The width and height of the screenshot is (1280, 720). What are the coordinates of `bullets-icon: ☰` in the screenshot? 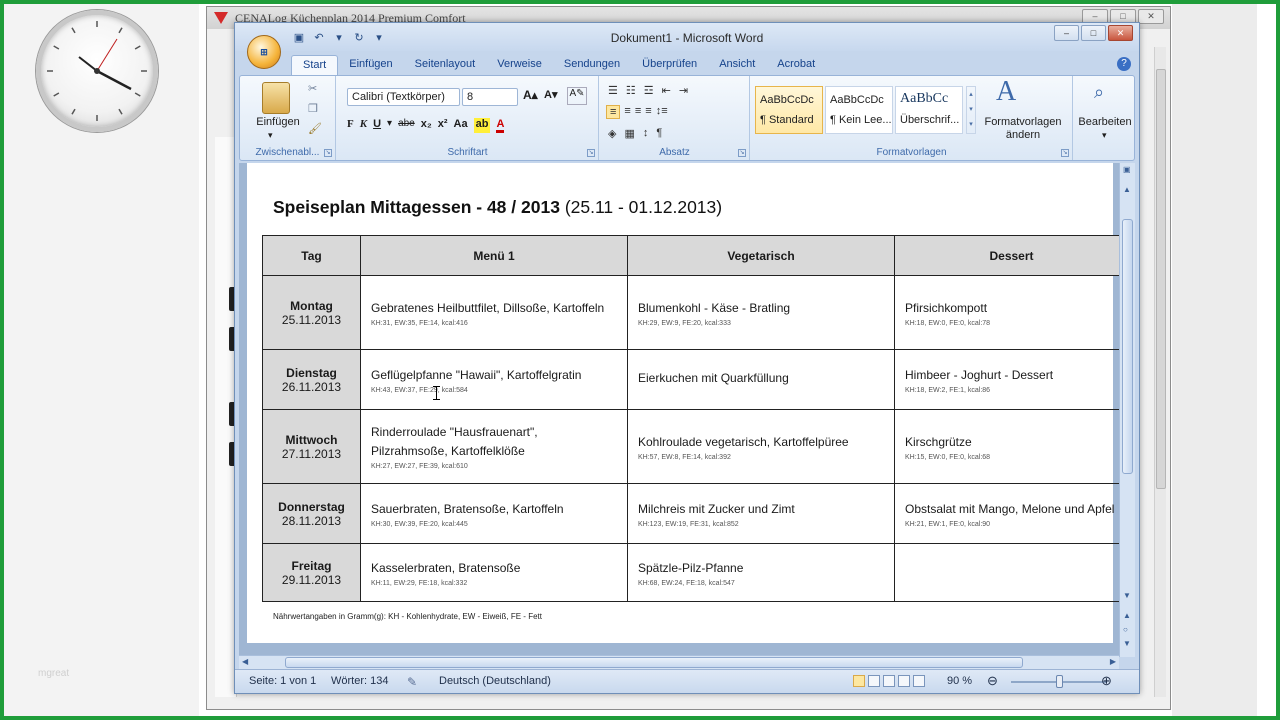 It's located at (613, 90).